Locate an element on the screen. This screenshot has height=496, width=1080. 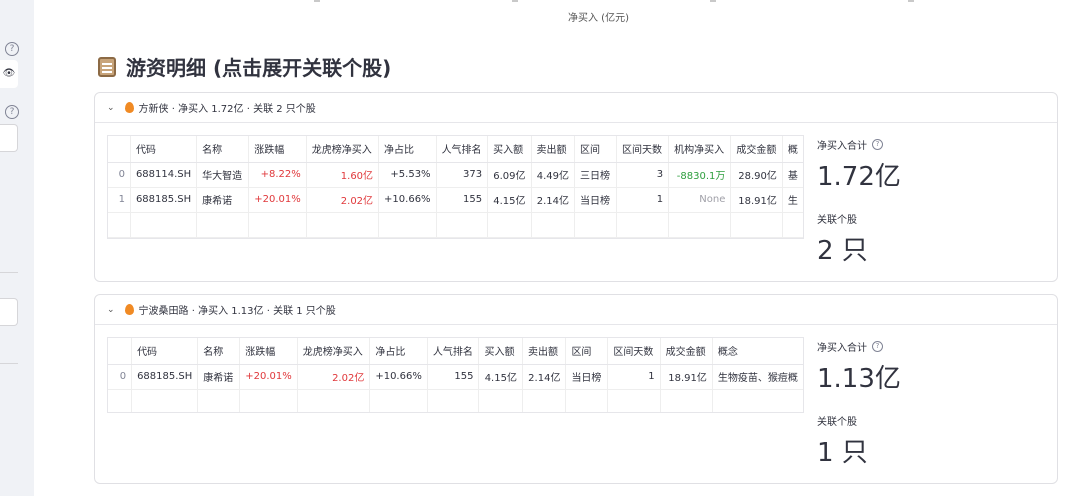
eye-icon: 👁 is located at coordinates (9, 74).